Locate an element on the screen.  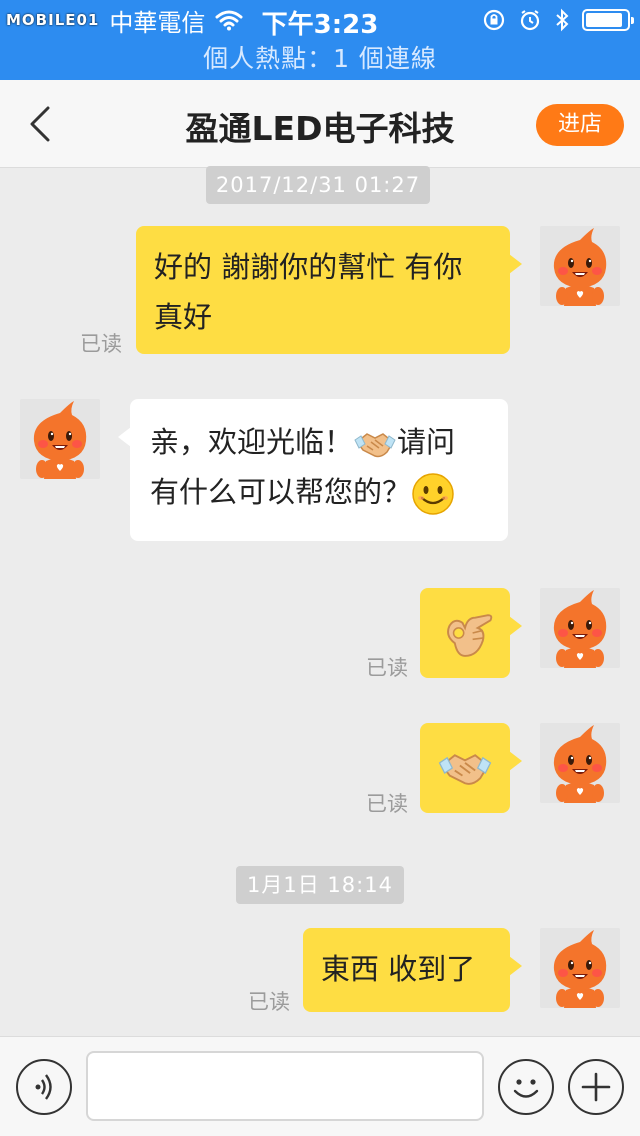
smiley-icon is located at coordinates (526, 1088).